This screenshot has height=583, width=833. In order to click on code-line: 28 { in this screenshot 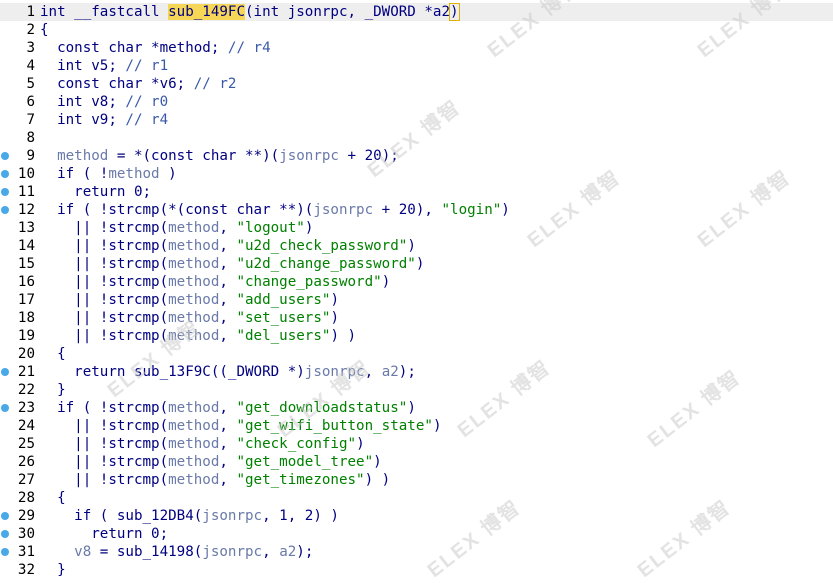, I will do `click(416, 498)`.